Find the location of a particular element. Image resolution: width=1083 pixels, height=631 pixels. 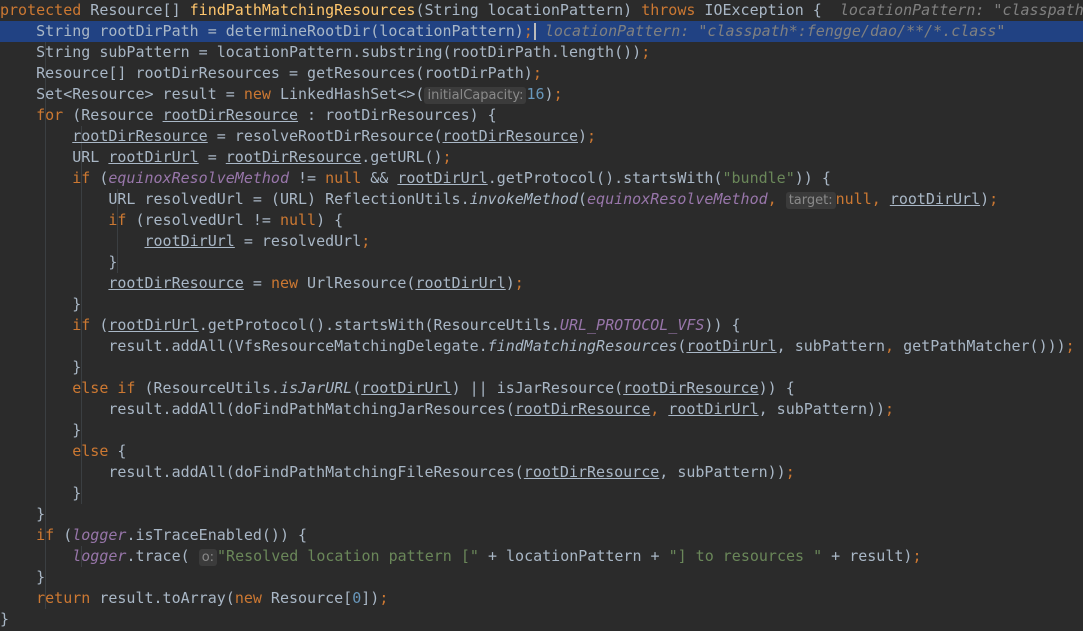

keyword: return is located at coordinates (63, 598).